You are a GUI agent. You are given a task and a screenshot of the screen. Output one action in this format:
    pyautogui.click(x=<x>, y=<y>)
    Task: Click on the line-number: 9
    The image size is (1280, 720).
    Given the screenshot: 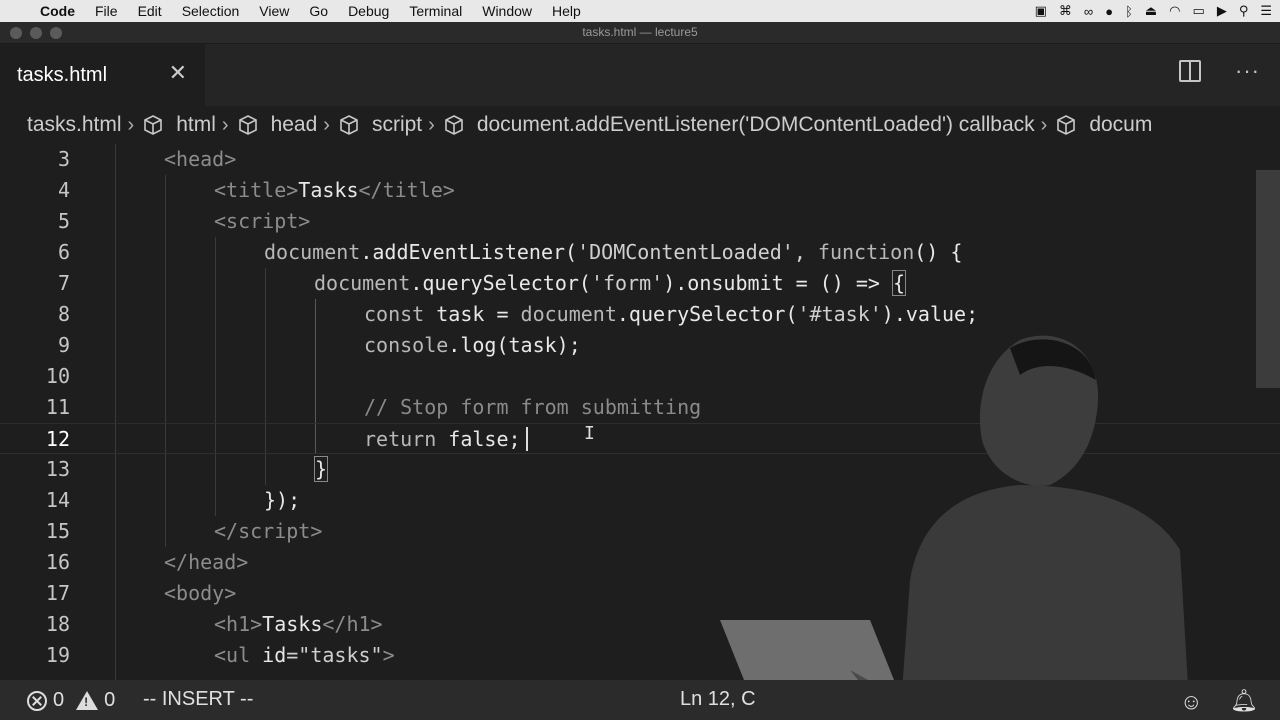 What is the action you would take?
    pyautogui.click(x=63, y=345)
    